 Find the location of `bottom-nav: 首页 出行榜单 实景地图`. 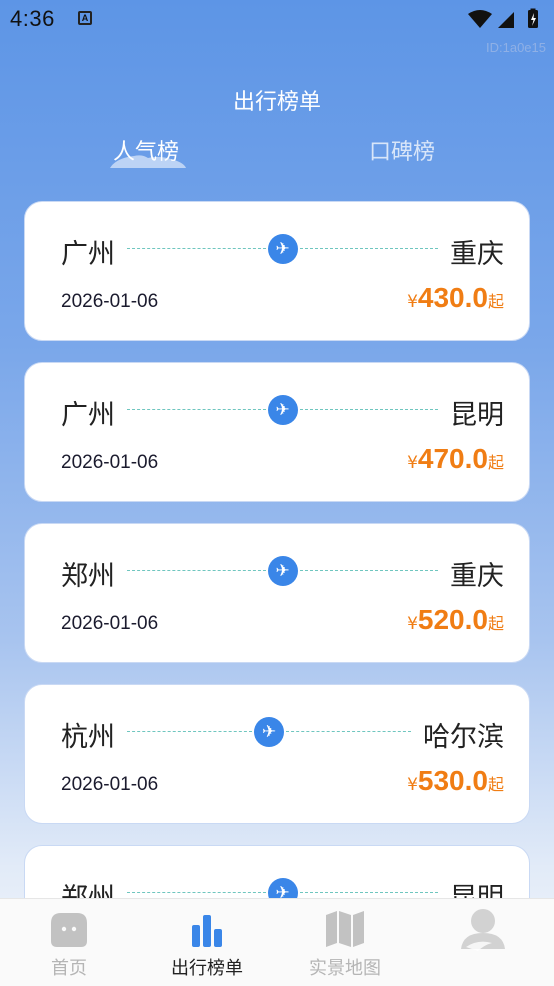

bottom-nav: 首页 出行榜单 实景地图 is located at coordinates (277, 942).